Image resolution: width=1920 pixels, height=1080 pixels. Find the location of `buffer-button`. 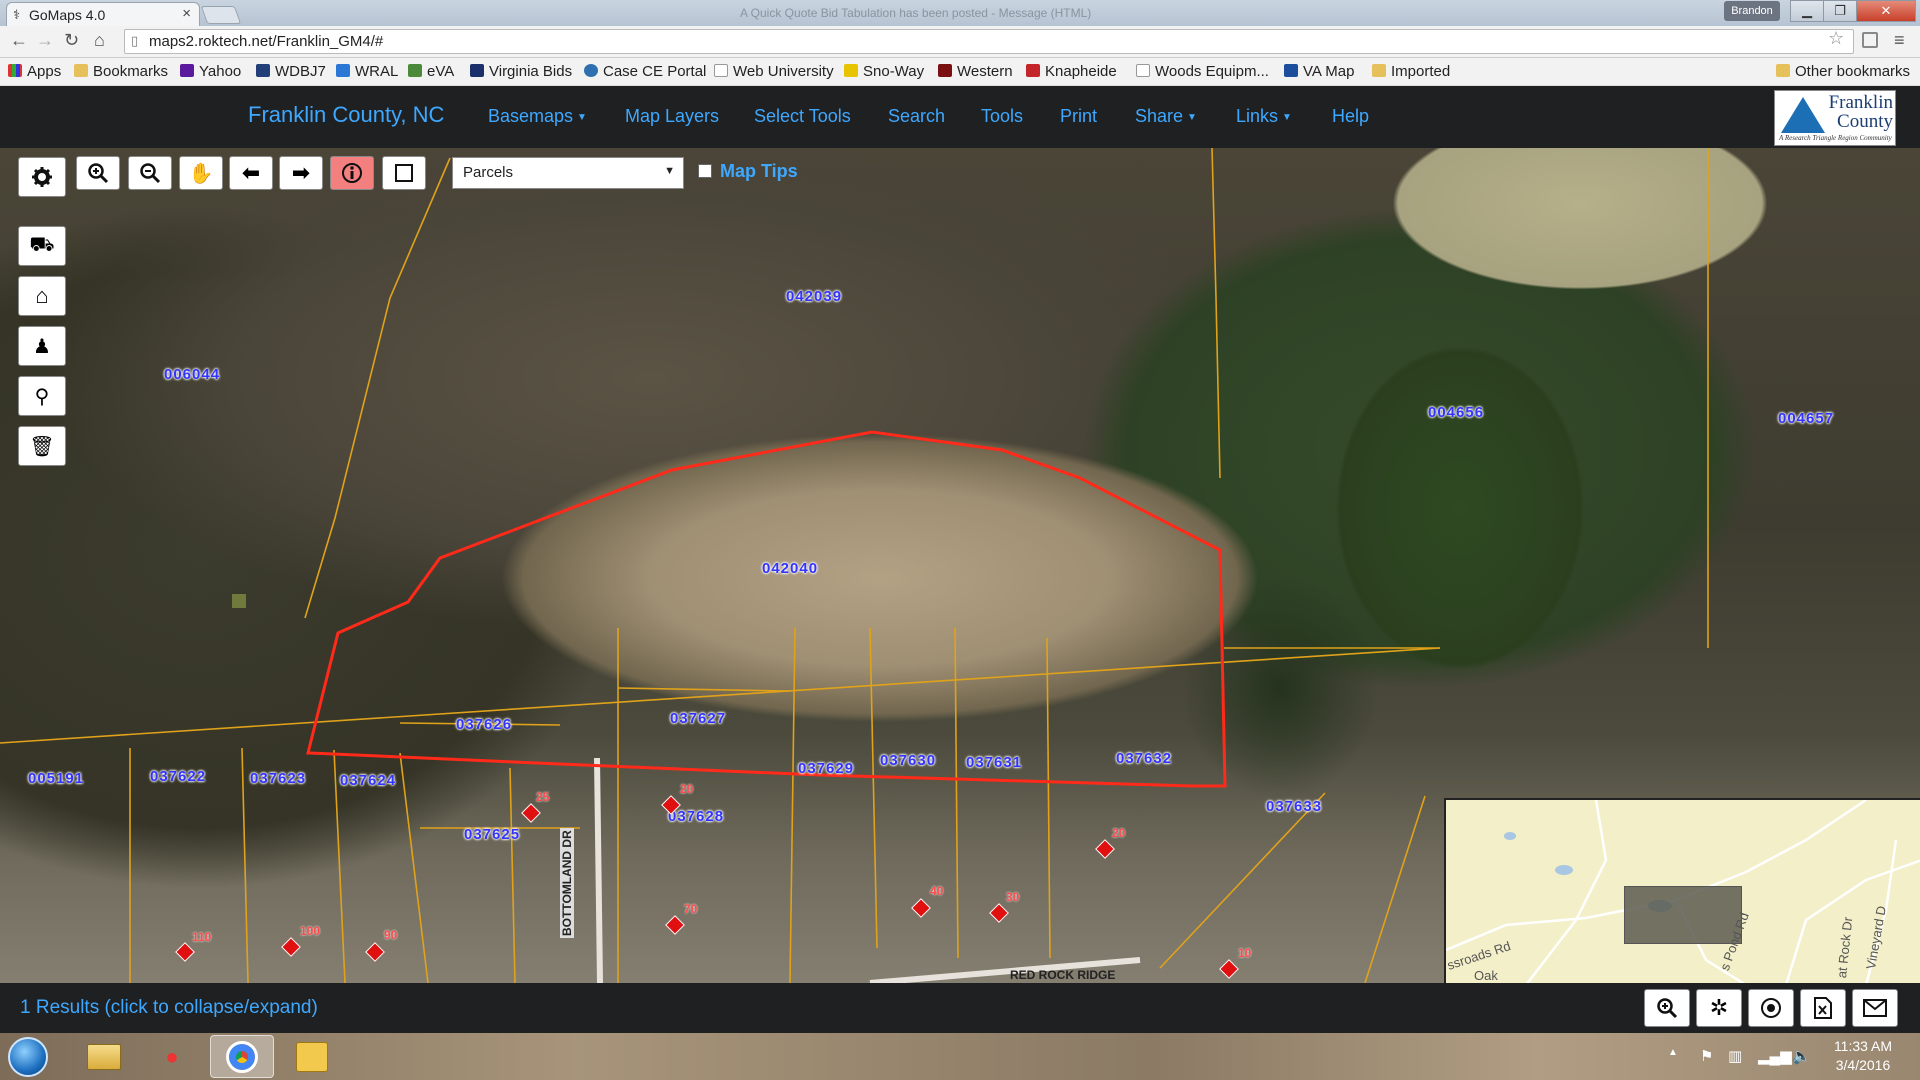

buffer-button is located at coordinates (1771, 1008).